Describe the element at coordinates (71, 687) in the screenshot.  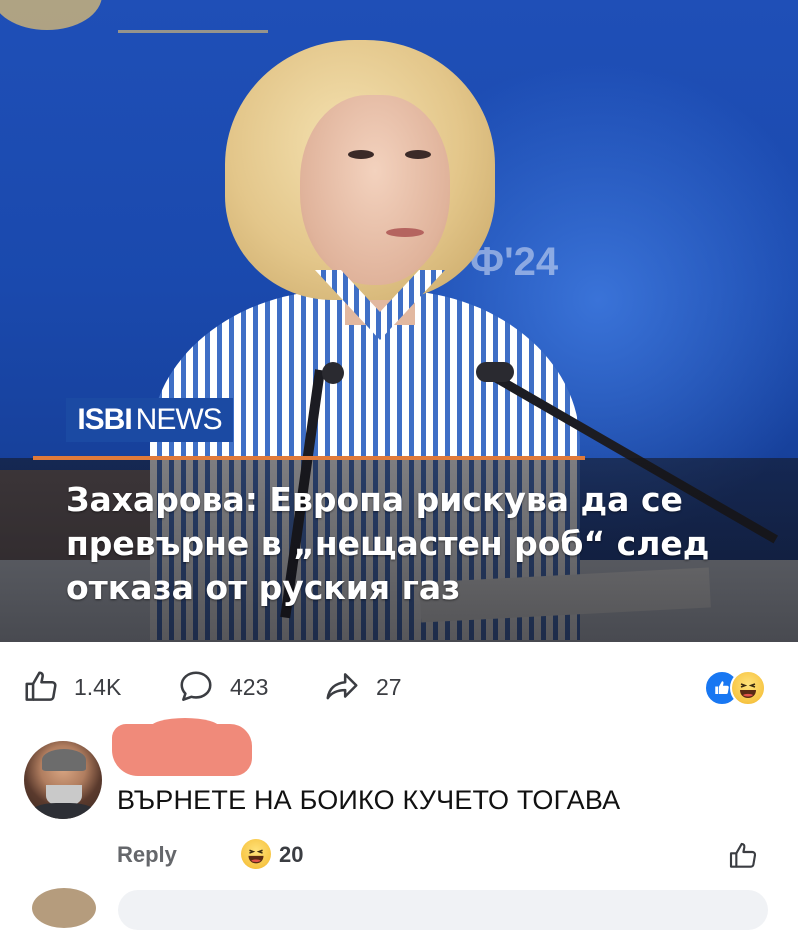
I see `like-button: 1.4K` at that location.